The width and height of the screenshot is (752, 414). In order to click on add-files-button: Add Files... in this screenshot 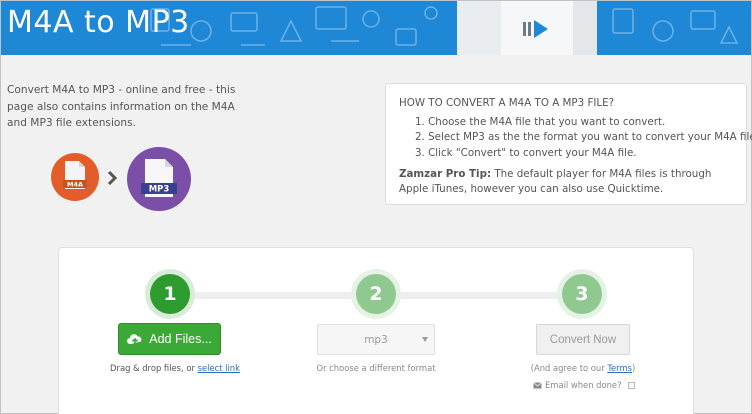, I will do `click(169, 339)`.